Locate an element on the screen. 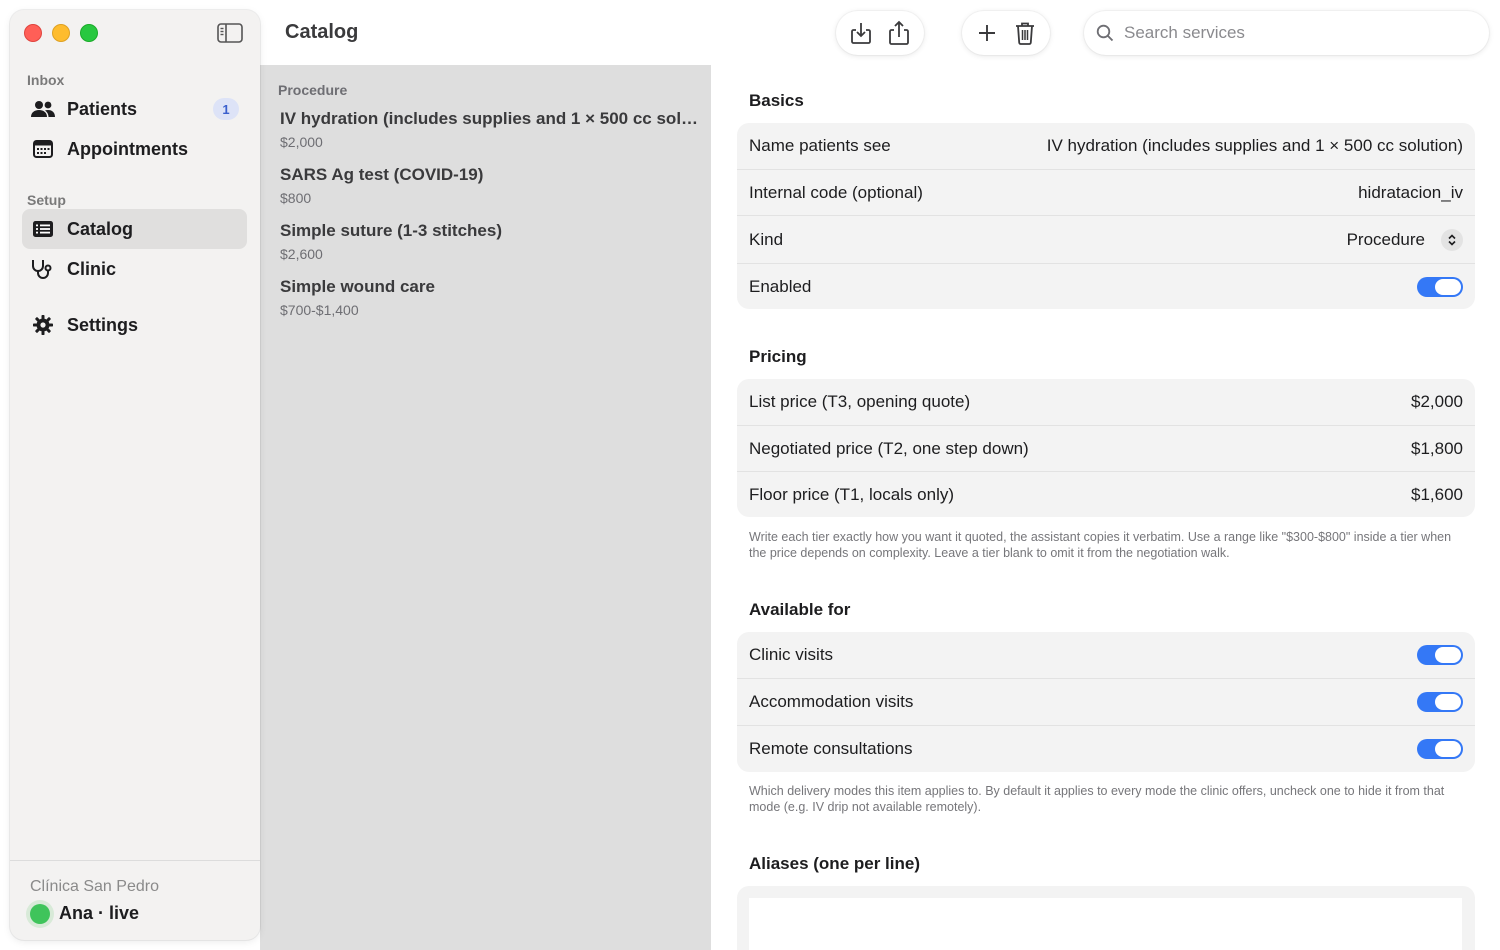 This screenshot has width=1500, height=950. share-button is located at coordinates (899, 33).